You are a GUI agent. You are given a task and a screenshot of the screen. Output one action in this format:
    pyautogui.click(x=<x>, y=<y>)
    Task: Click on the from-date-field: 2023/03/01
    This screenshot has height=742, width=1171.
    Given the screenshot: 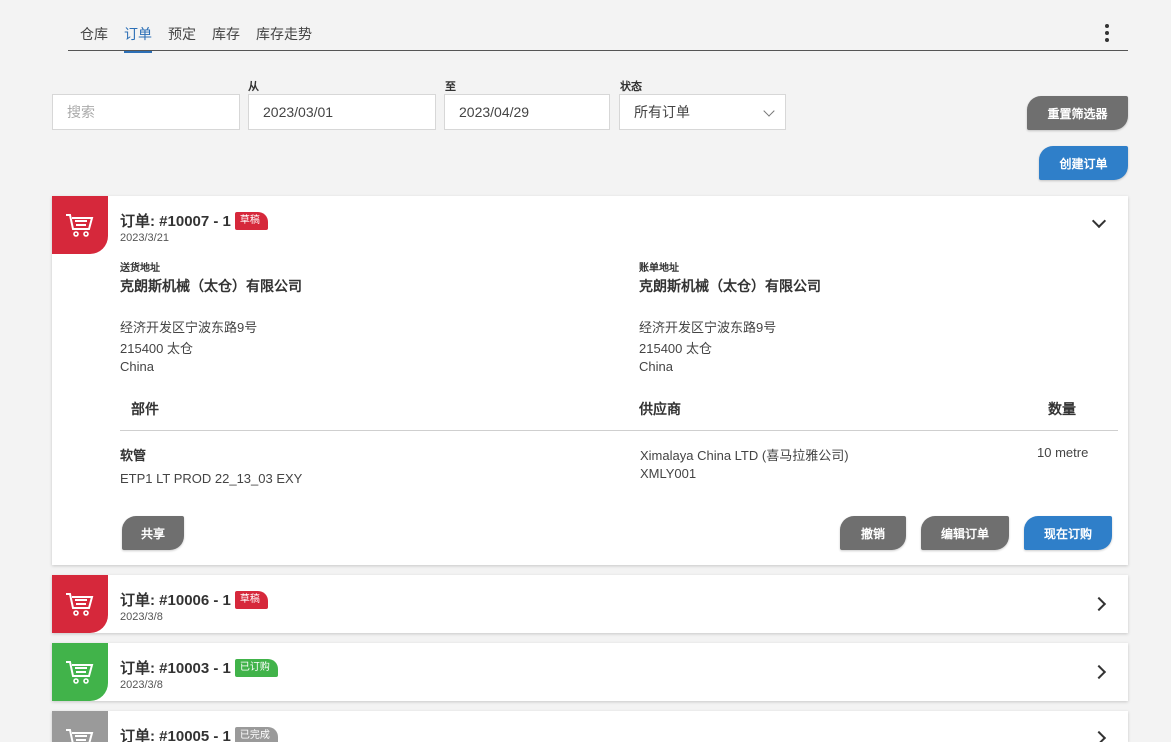 What is the action you would take?
    pyautogui.click(x=342, y=112)
    